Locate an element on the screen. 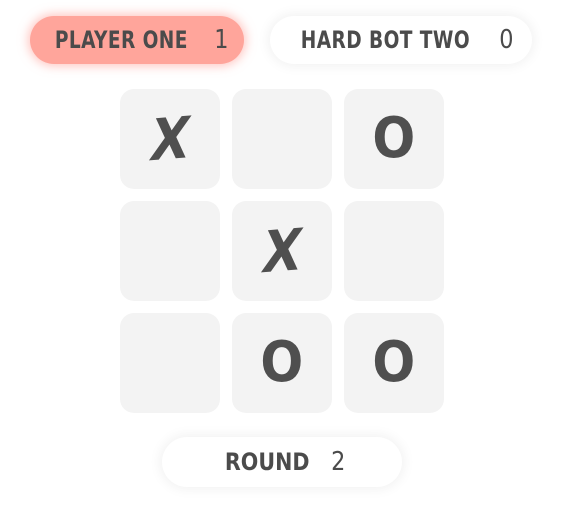 The width and height of the screenshot is (566, 506). round-label: ROUND is located at coordinates (267, 462).